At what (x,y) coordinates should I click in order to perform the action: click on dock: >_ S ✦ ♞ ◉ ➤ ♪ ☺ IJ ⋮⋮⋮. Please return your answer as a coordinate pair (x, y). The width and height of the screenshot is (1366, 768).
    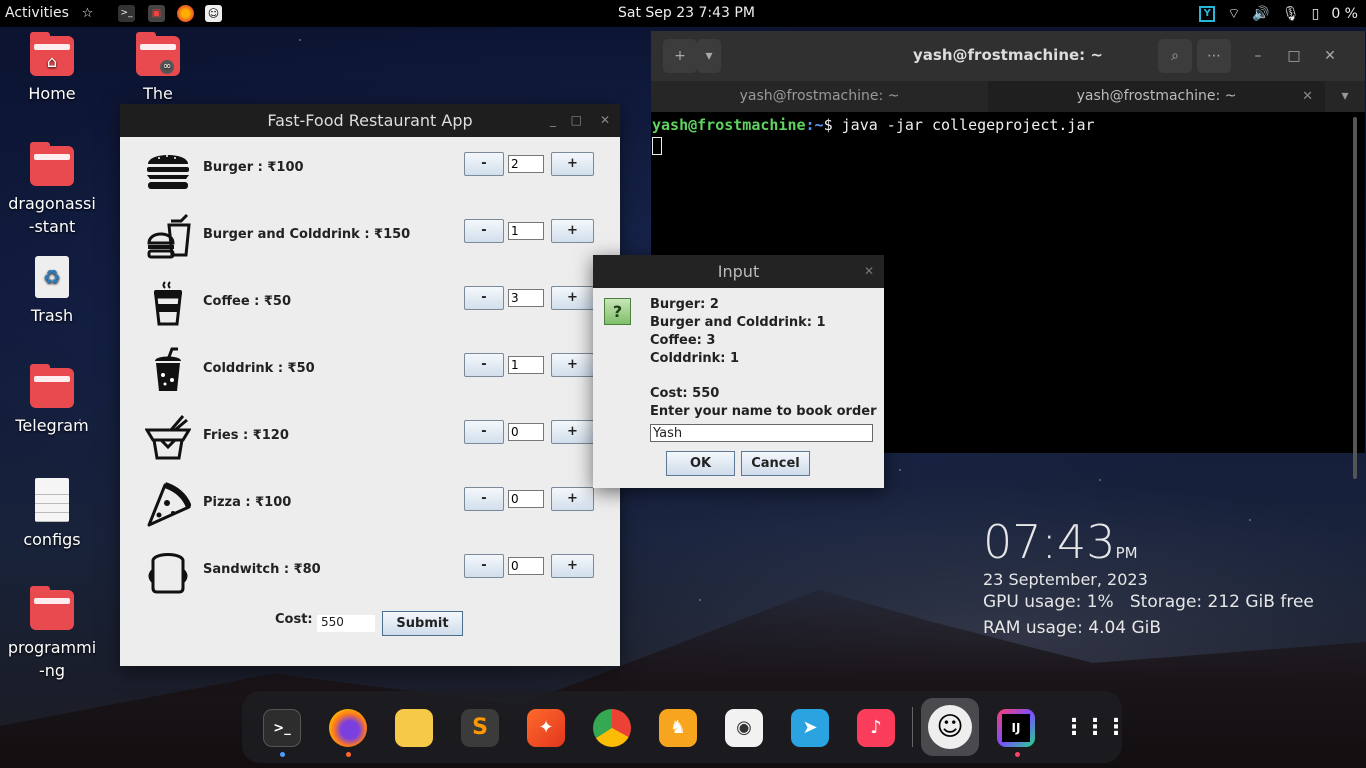
    Looking at the image, I should click on (684, 727).